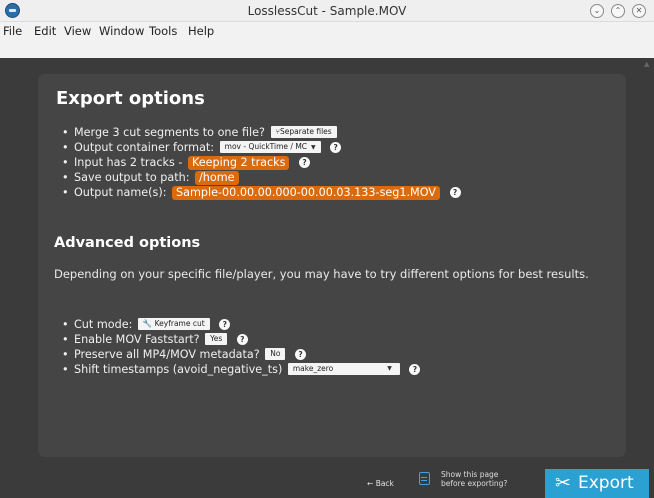 The height and width of the screenshot is (498, 654). I want to click on menu-view: View, so click(77, 31).